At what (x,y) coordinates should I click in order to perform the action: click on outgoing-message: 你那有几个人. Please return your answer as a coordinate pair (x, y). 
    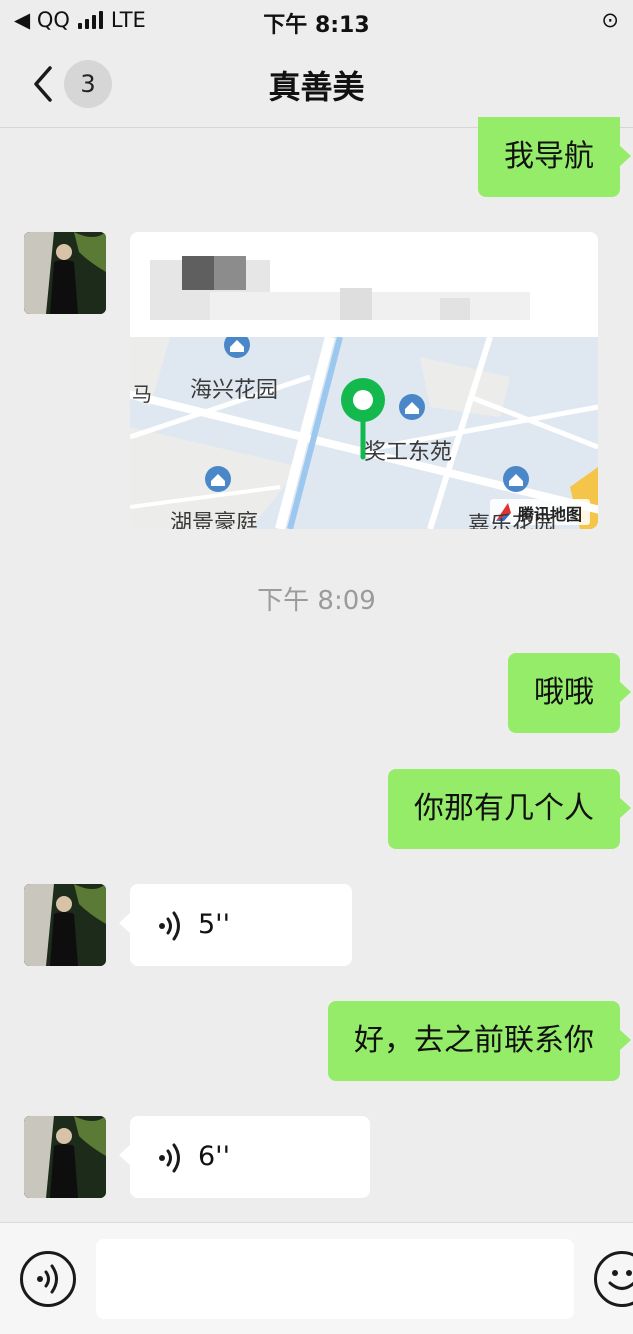
    Looking at the image, I should click on (509, 809).